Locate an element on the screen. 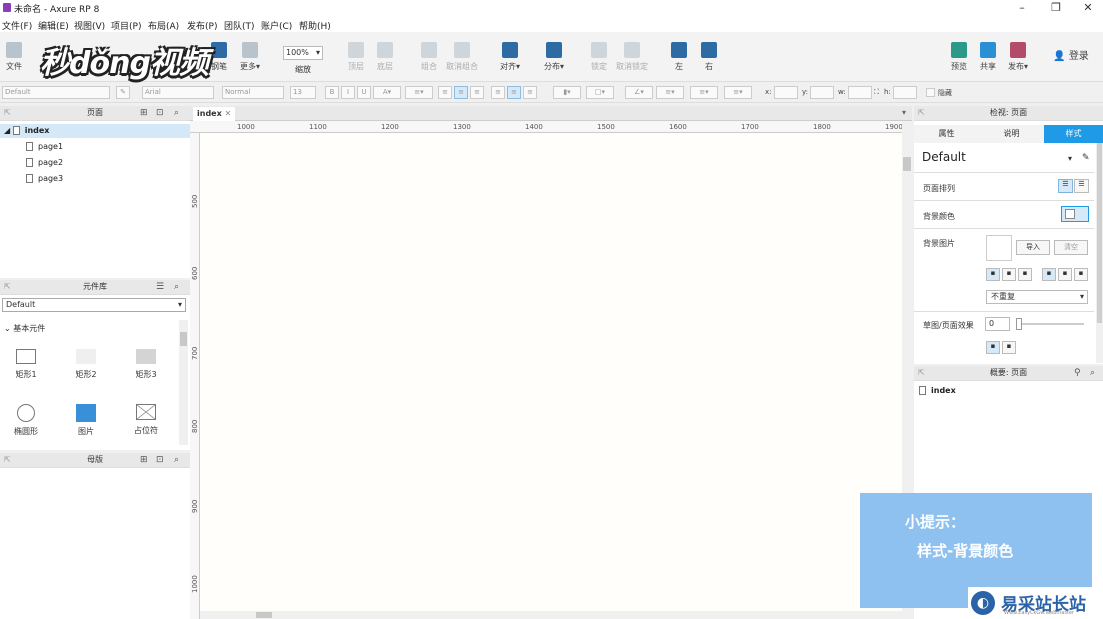 This screenshot has height=619, width=1103. menu-edit: 编辑(E) is located at coordinates (53, 25).